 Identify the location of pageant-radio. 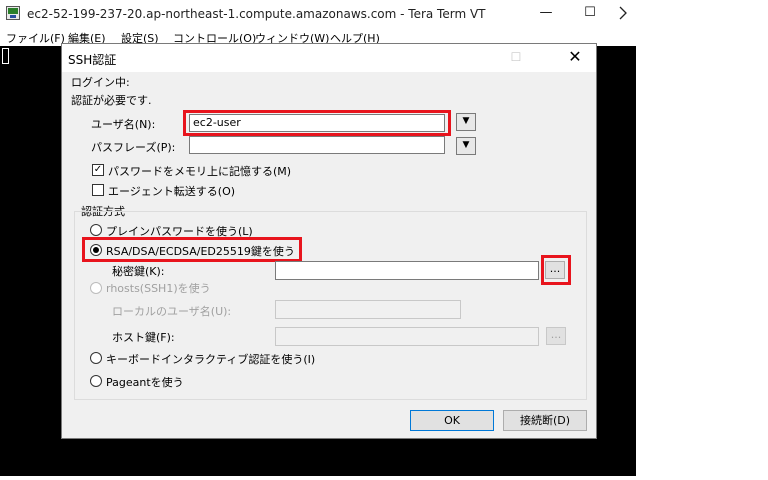
(96, 381).